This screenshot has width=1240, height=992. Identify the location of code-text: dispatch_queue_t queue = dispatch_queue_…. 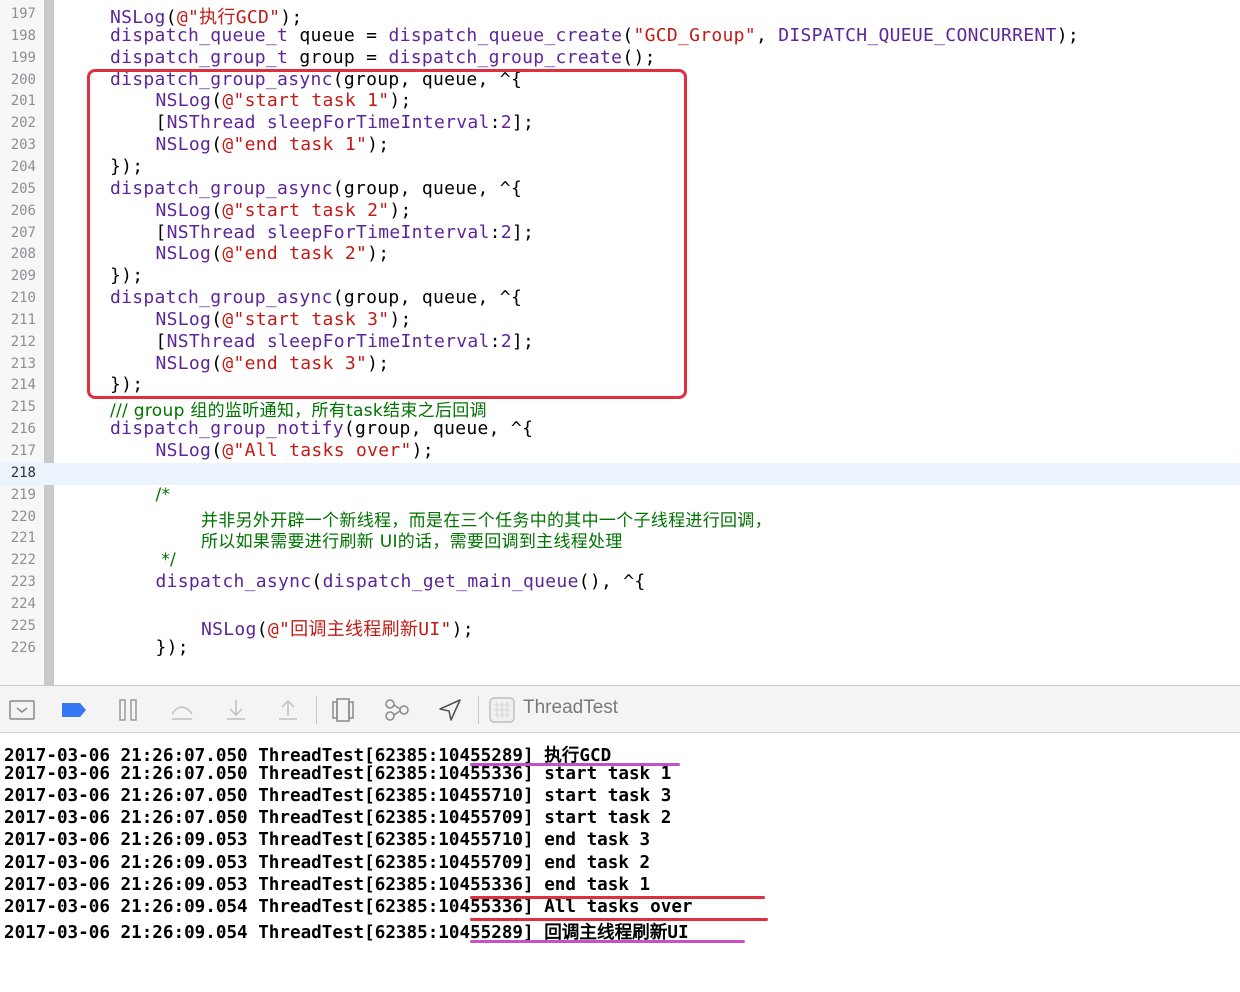
(594, 35).